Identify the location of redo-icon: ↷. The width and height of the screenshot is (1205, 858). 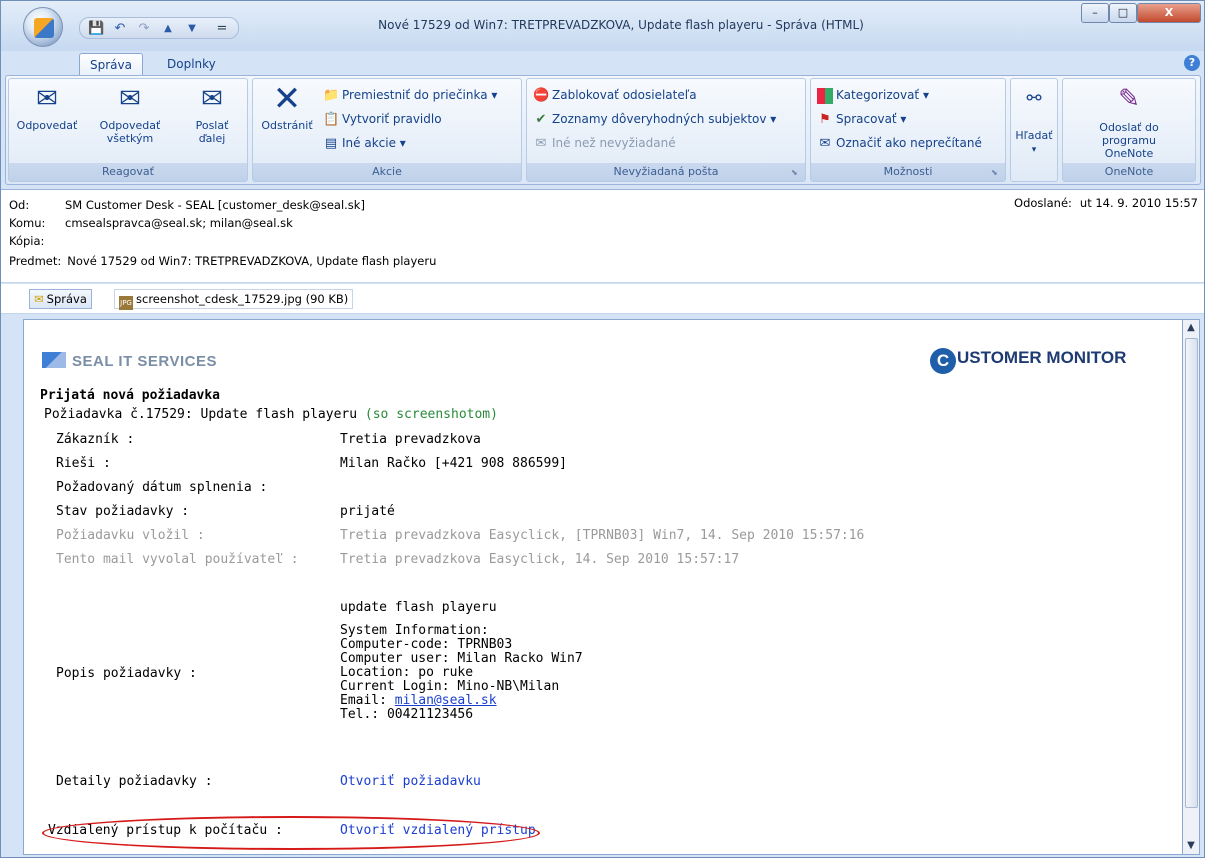
(144, 29).